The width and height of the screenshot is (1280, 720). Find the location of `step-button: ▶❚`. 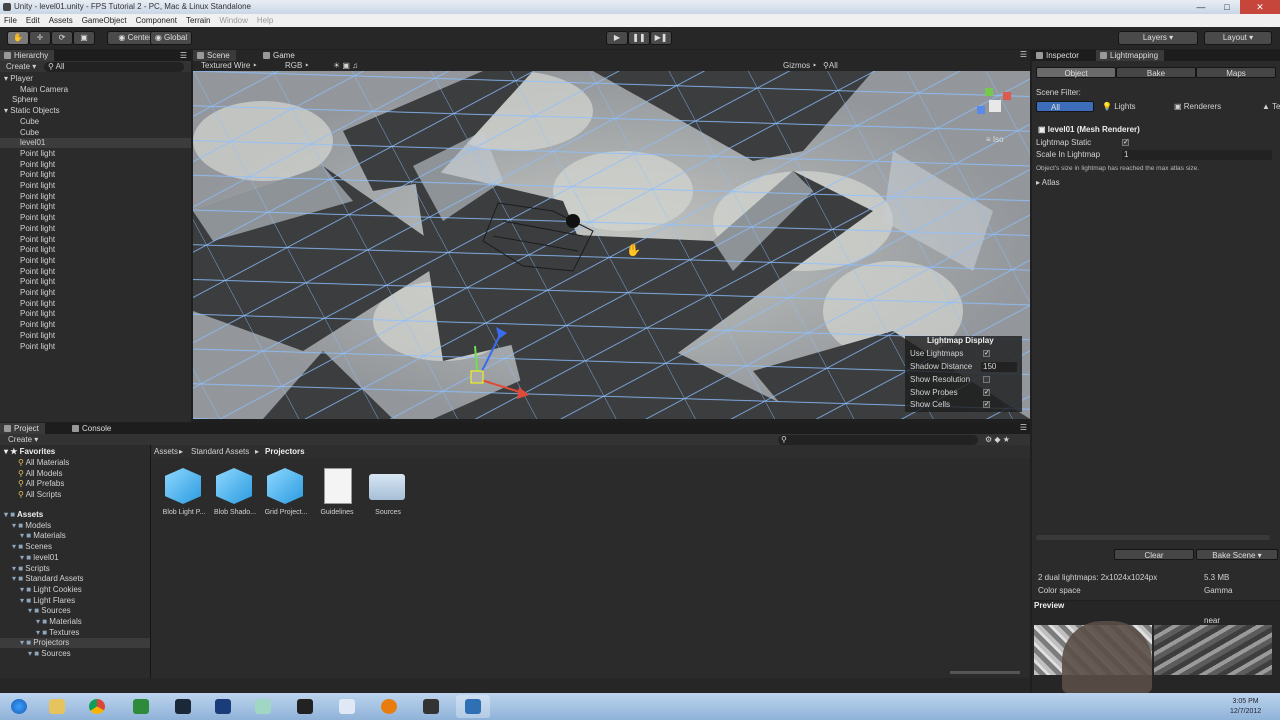

step-button: ▶❚ is located at coordinates (661, 38).